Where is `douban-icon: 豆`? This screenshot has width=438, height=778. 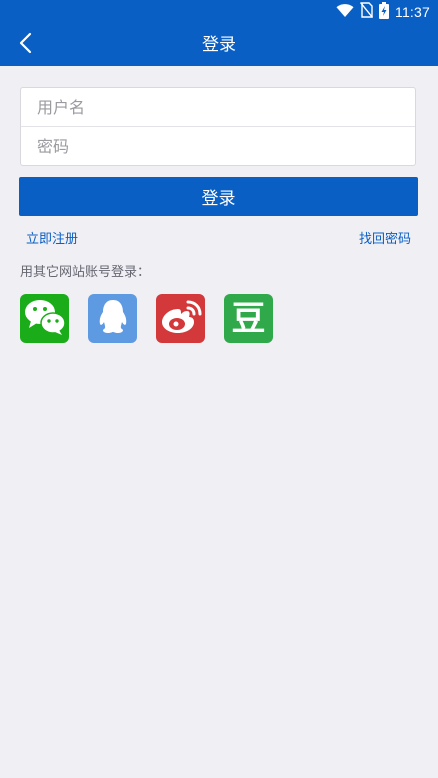
douban-icon: 豆 is located at coordinates (248, 318).